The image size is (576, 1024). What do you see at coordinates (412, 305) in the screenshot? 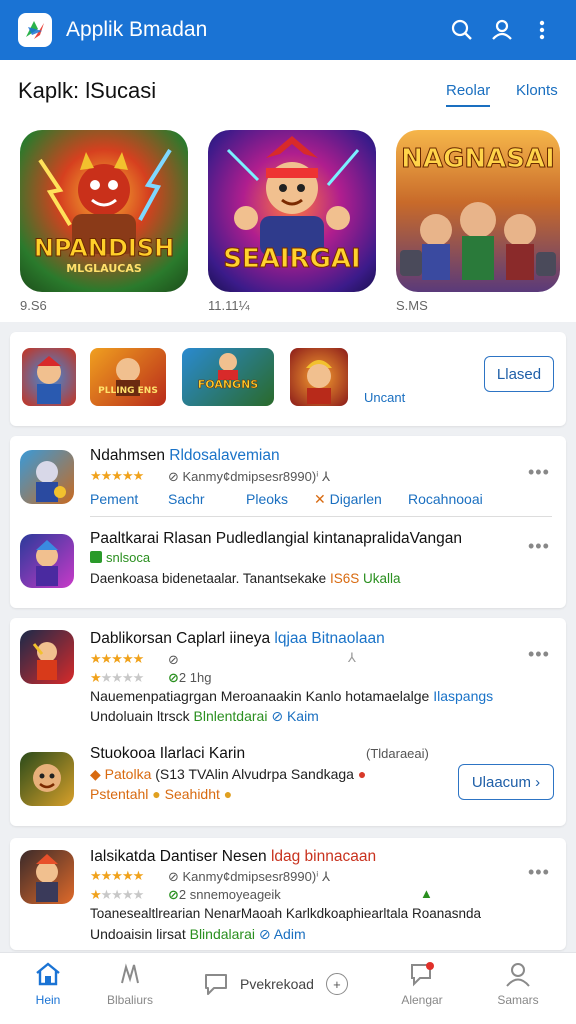
I see `card-3-caption: S.MS` at bounding box center [412, 305].